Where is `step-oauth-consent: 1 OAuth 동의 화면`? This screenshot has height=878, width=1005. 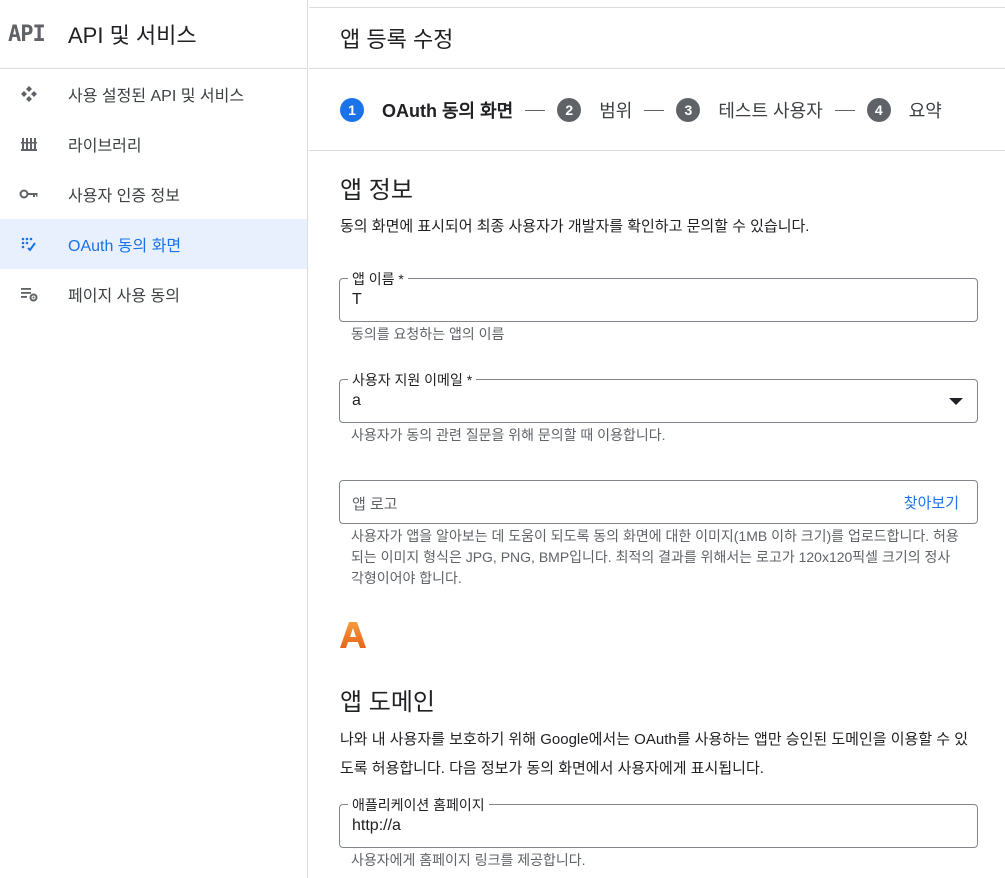
step-oauth-consent: 1 OAuth 동의 화면 is located at coordinates (426, 110).